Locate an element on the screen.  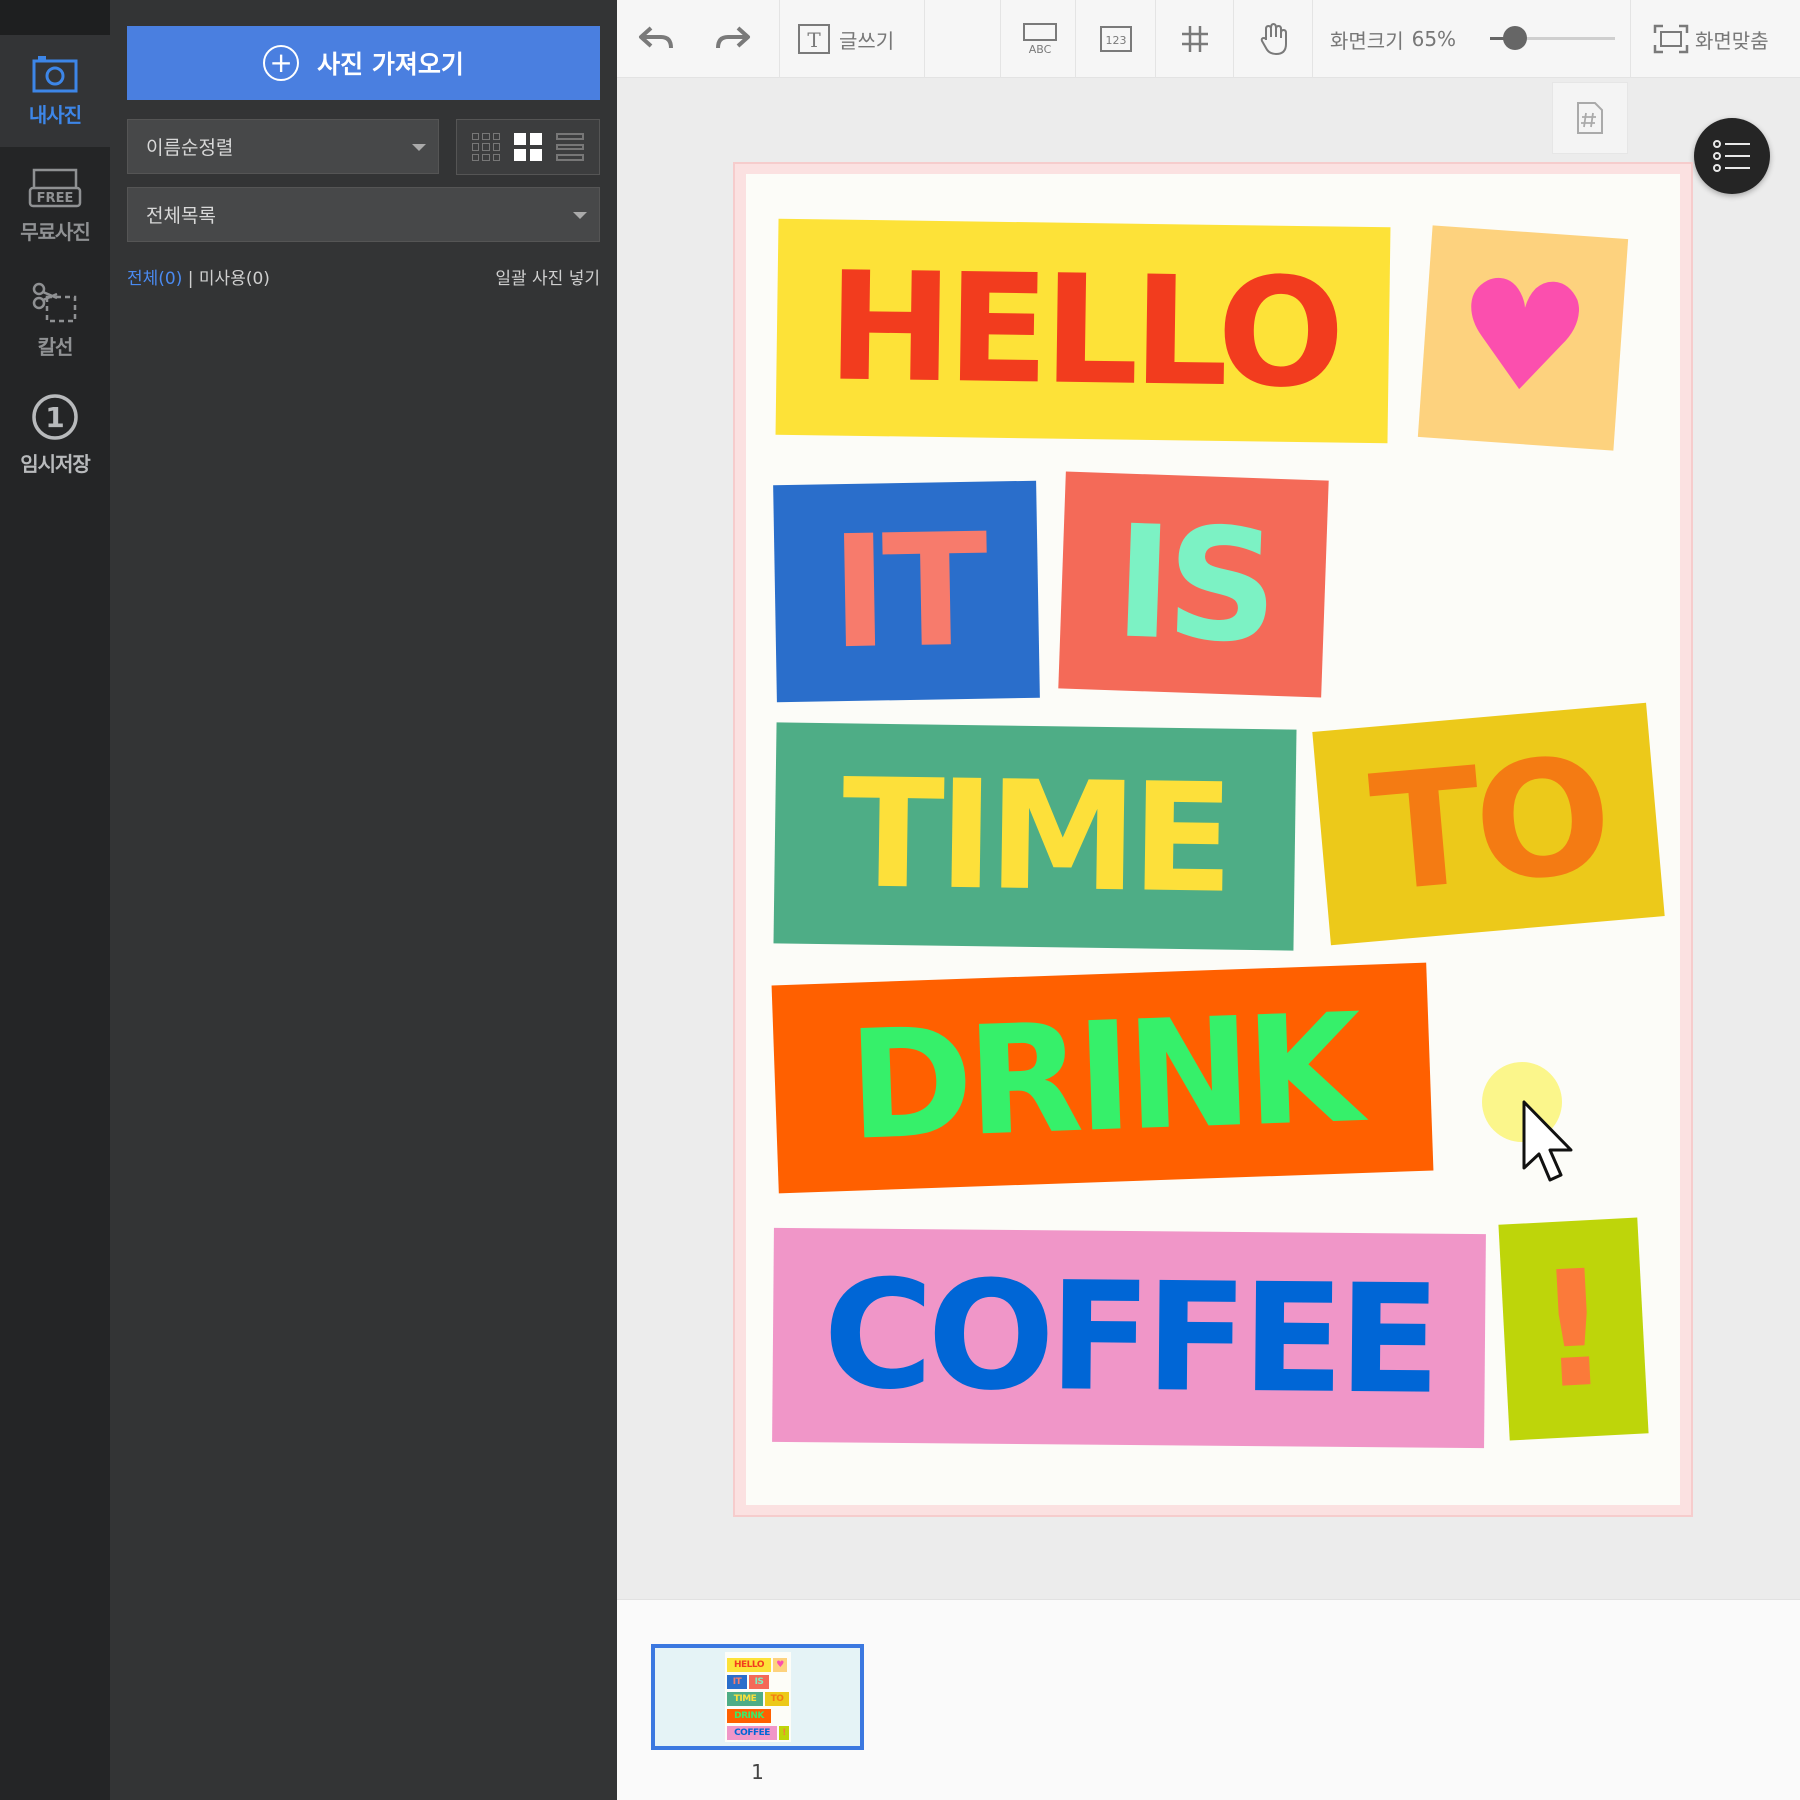
filter-all-link: 전체(0) is located at coordinates (154, 279).